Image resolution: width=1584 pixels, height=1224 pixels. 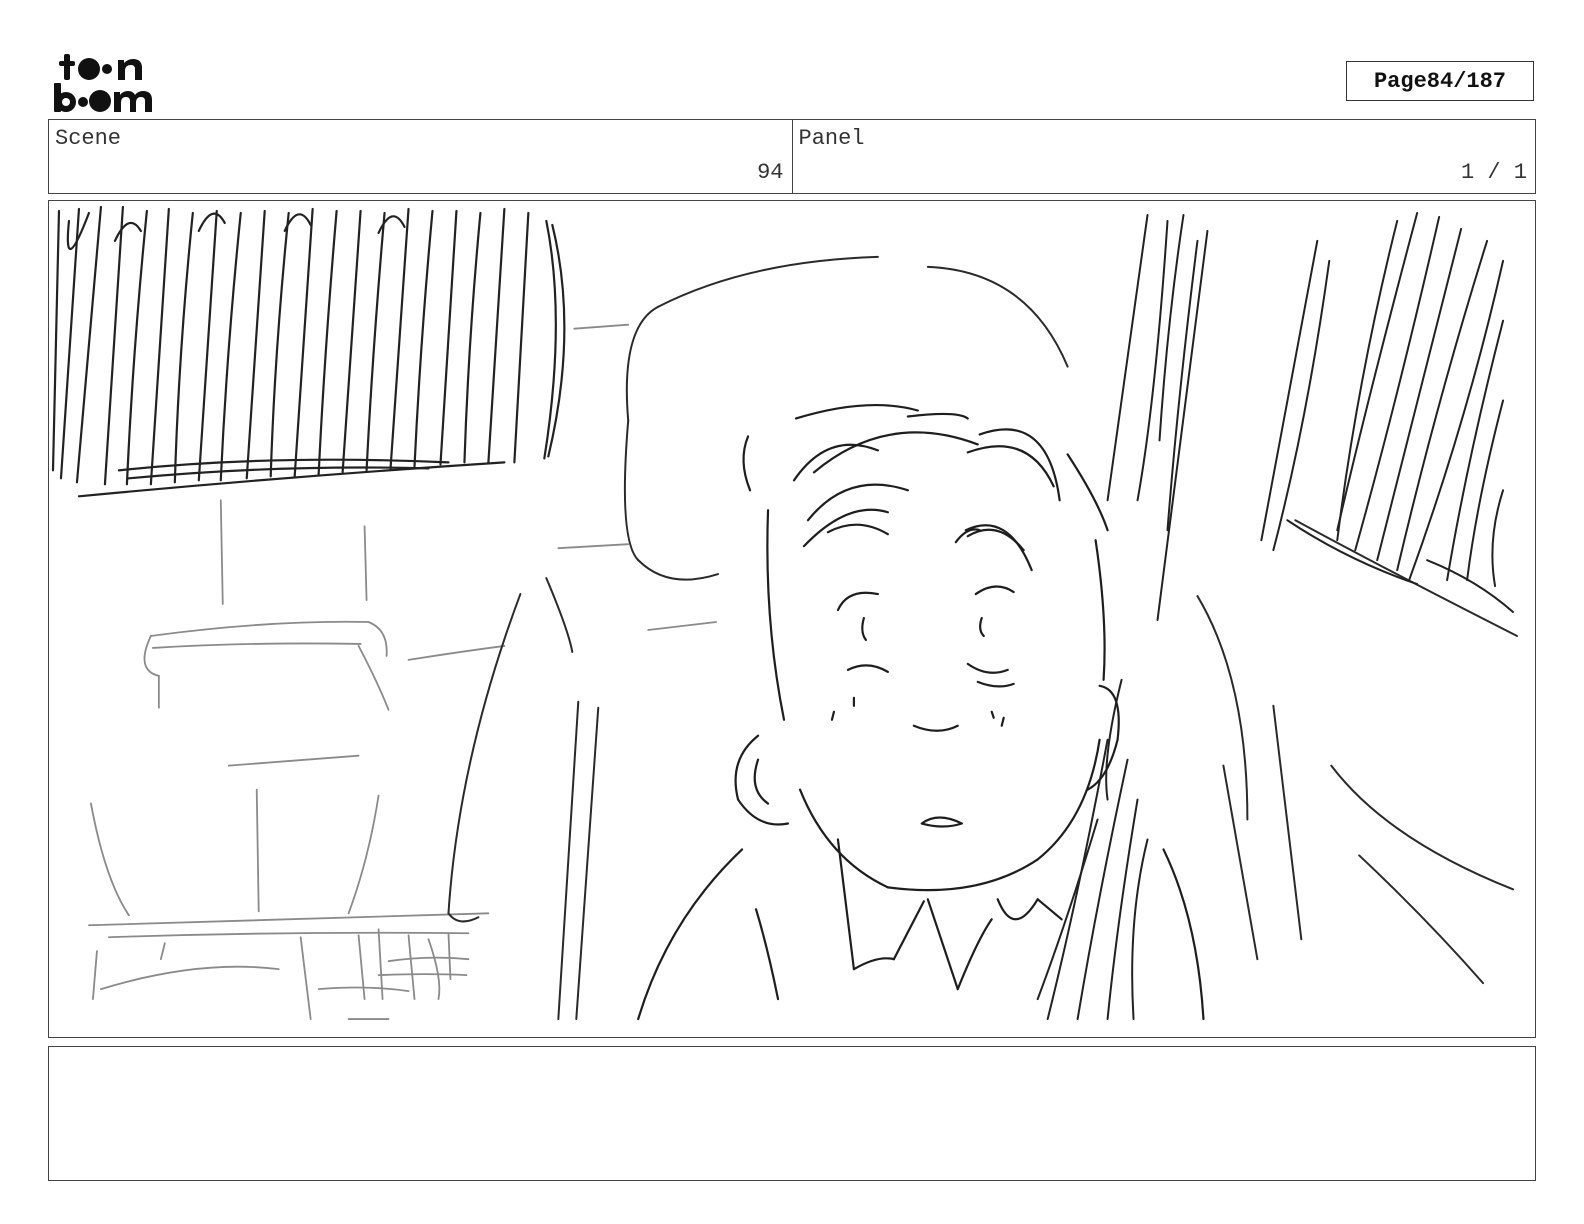 What do you see at coordinates (792, 1113) in the screenshot?
I see `notes-box` at bounding box center [792, 1113].